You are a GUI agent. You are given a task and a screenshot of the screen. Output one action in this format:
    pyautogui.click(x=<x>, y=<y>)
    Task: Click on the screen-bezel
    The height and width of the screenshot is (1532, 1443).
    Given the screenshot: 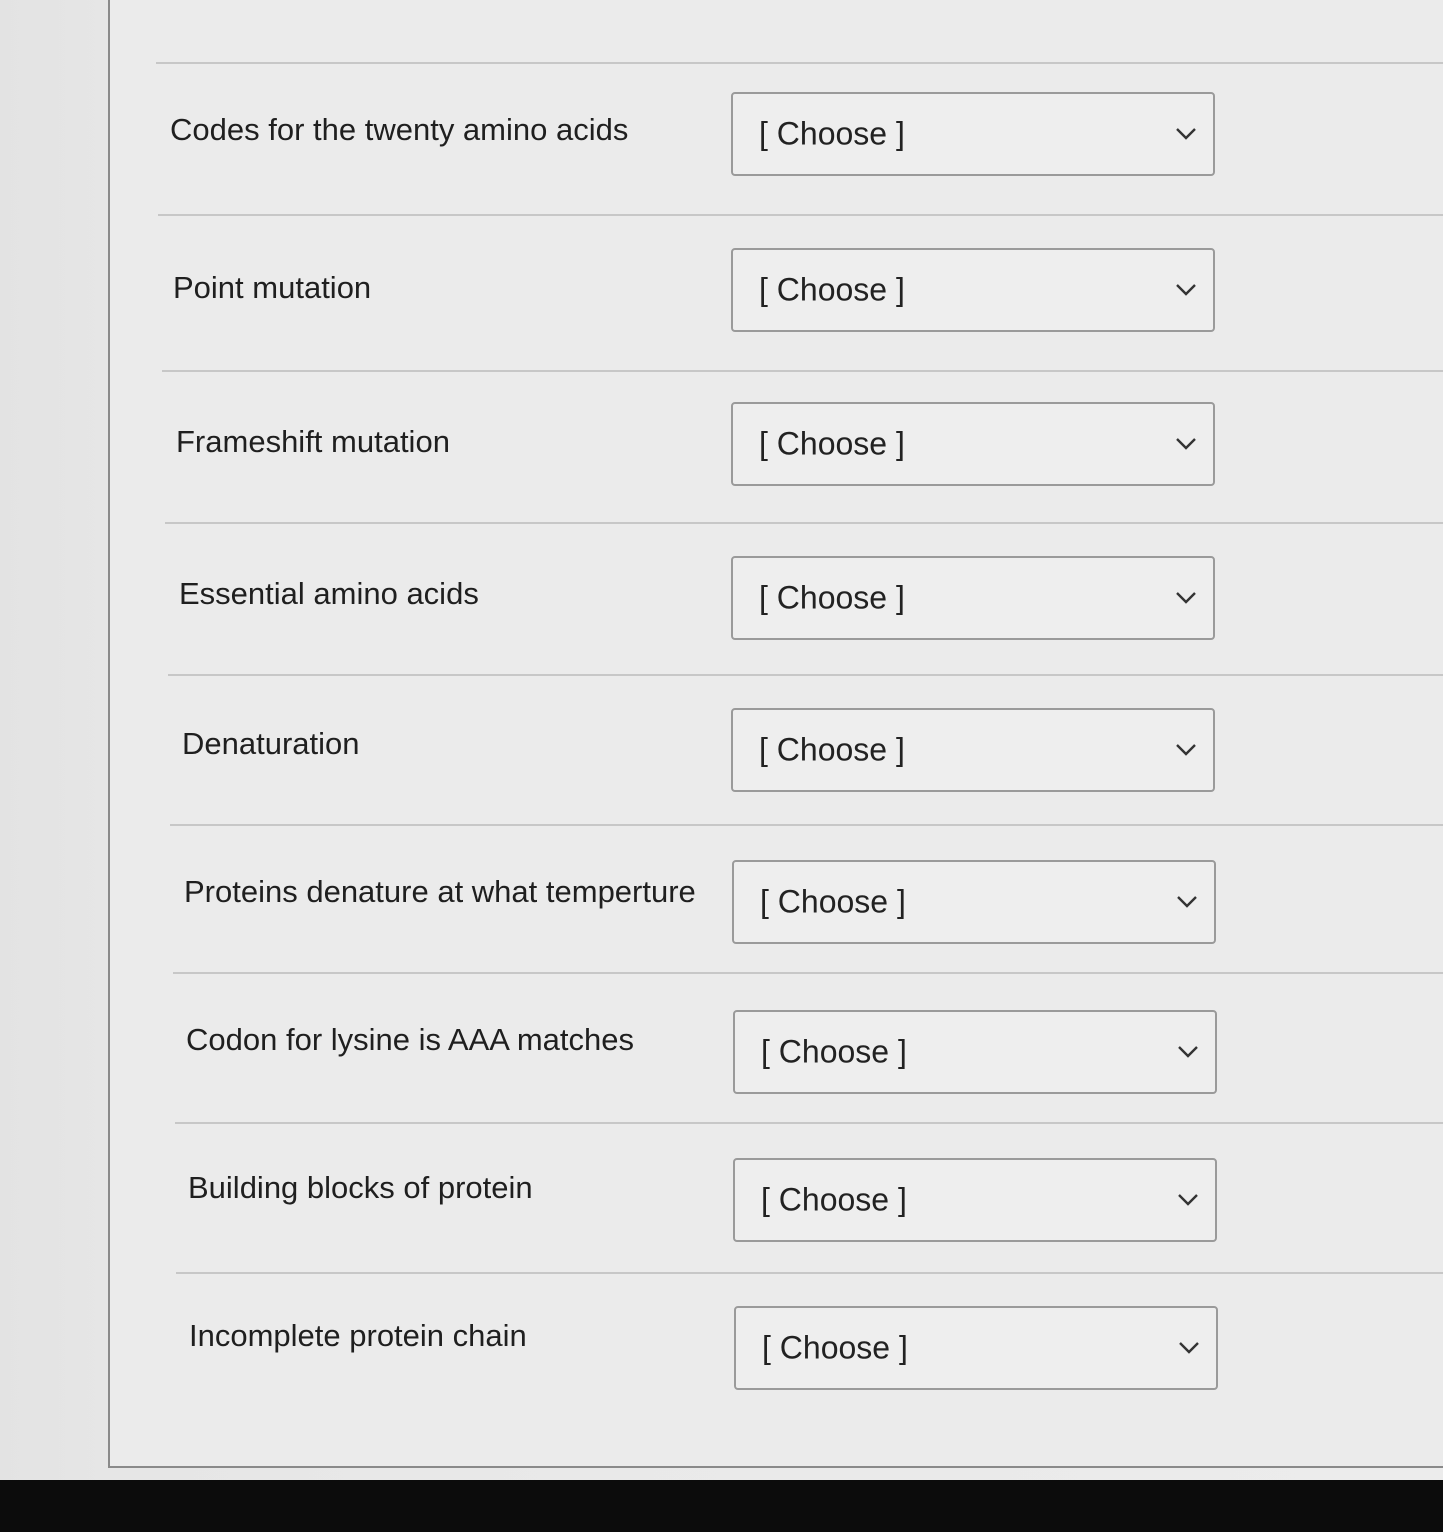 What is the action you would take?
    pyautogui.click(x=721, y=1506)
    